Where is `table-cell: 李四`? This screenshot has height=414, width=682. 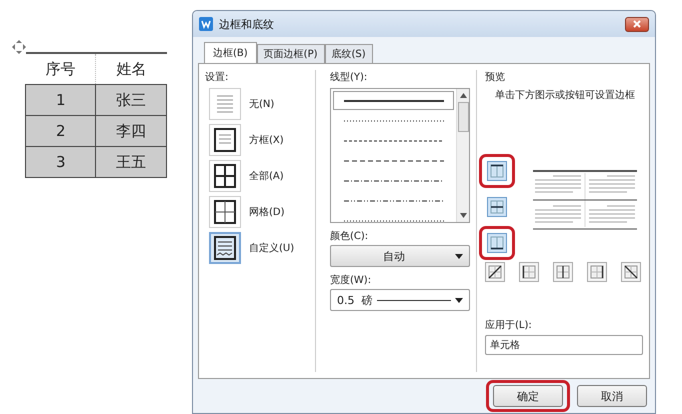
table-cell: 李四 is located at coordinates (131, 131).